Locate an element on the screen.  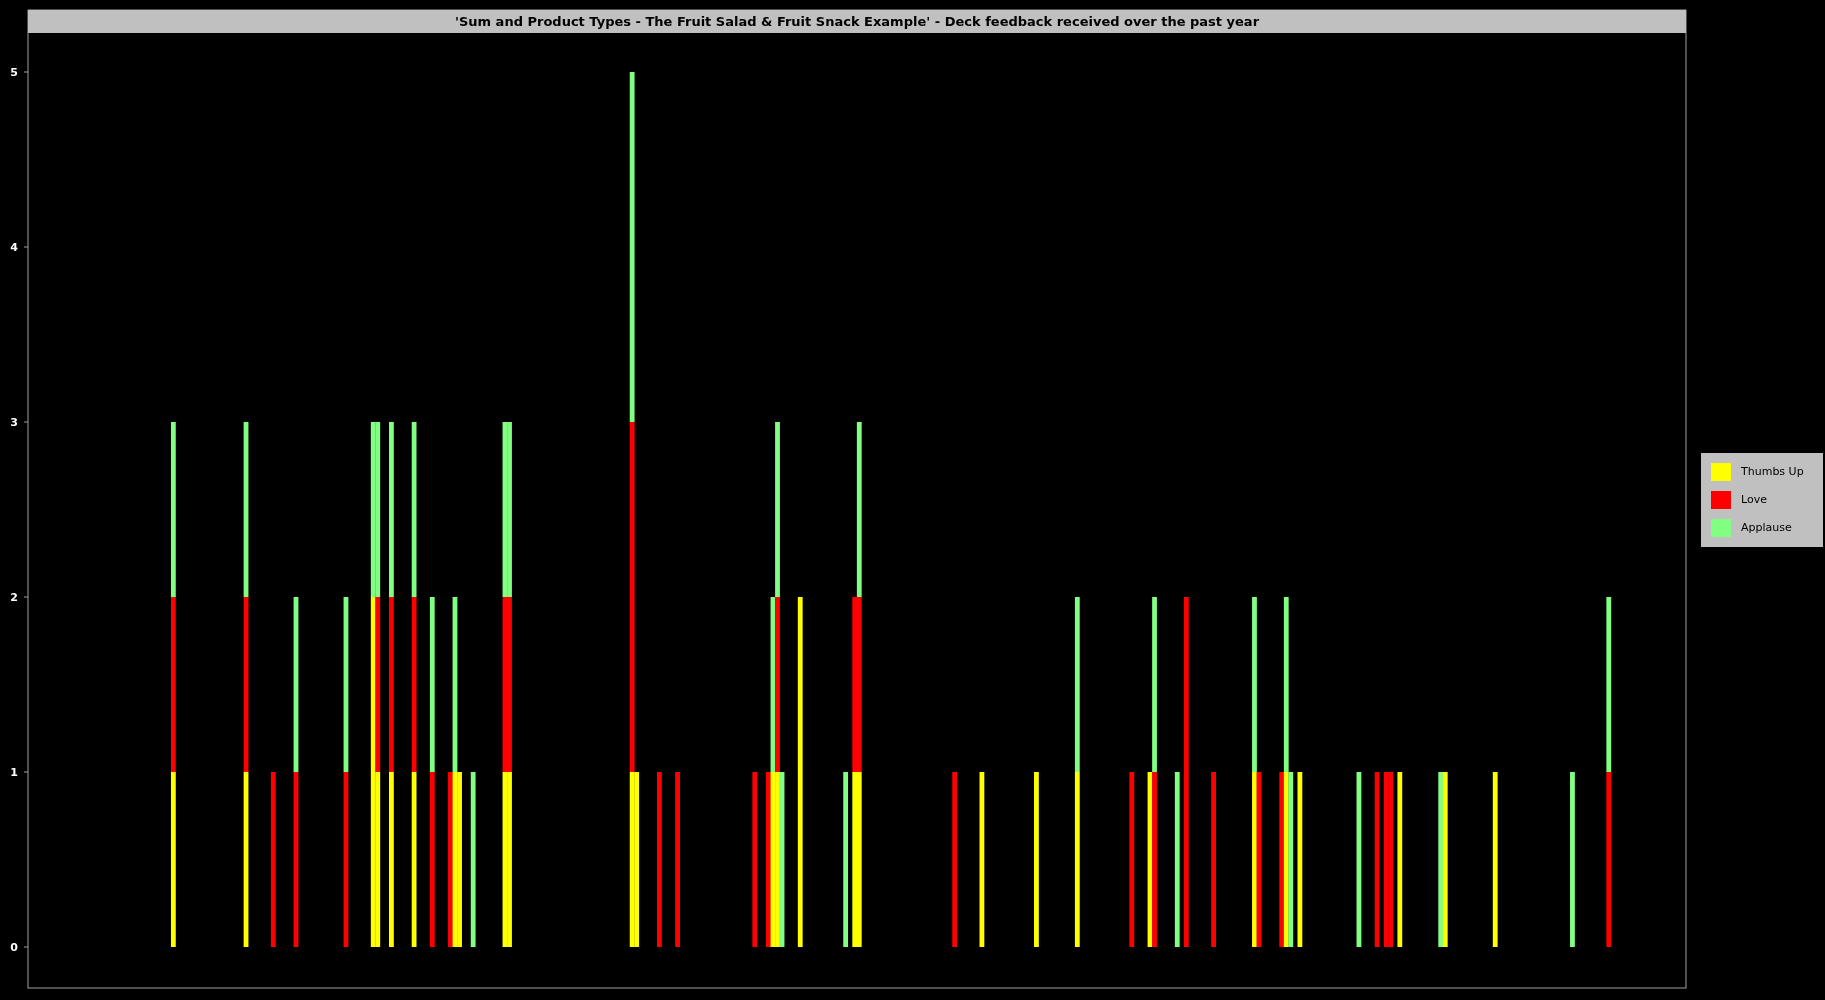
legend-label: Love is located at coordinates (1754, 499).